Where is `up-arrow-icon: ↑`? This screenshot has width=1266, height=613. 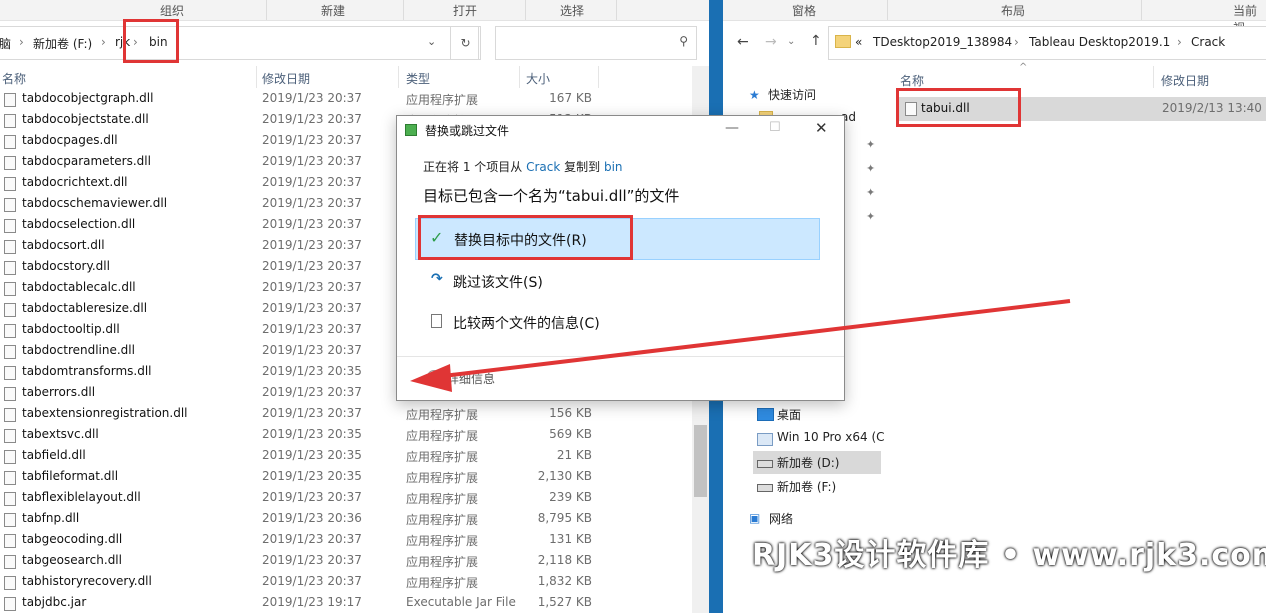 up-arrow-icon: ↑ is located at coordinates (816, 41).